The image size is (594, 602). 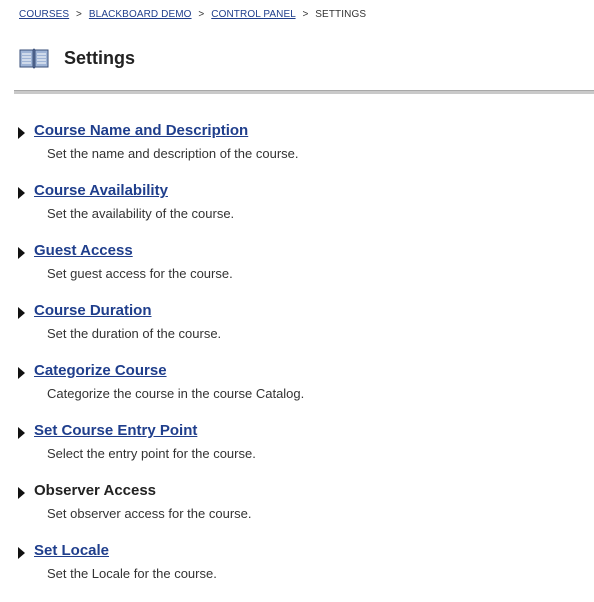 I want to click on categorize-course-link: Categorize Course, so click(x=100, y=370).